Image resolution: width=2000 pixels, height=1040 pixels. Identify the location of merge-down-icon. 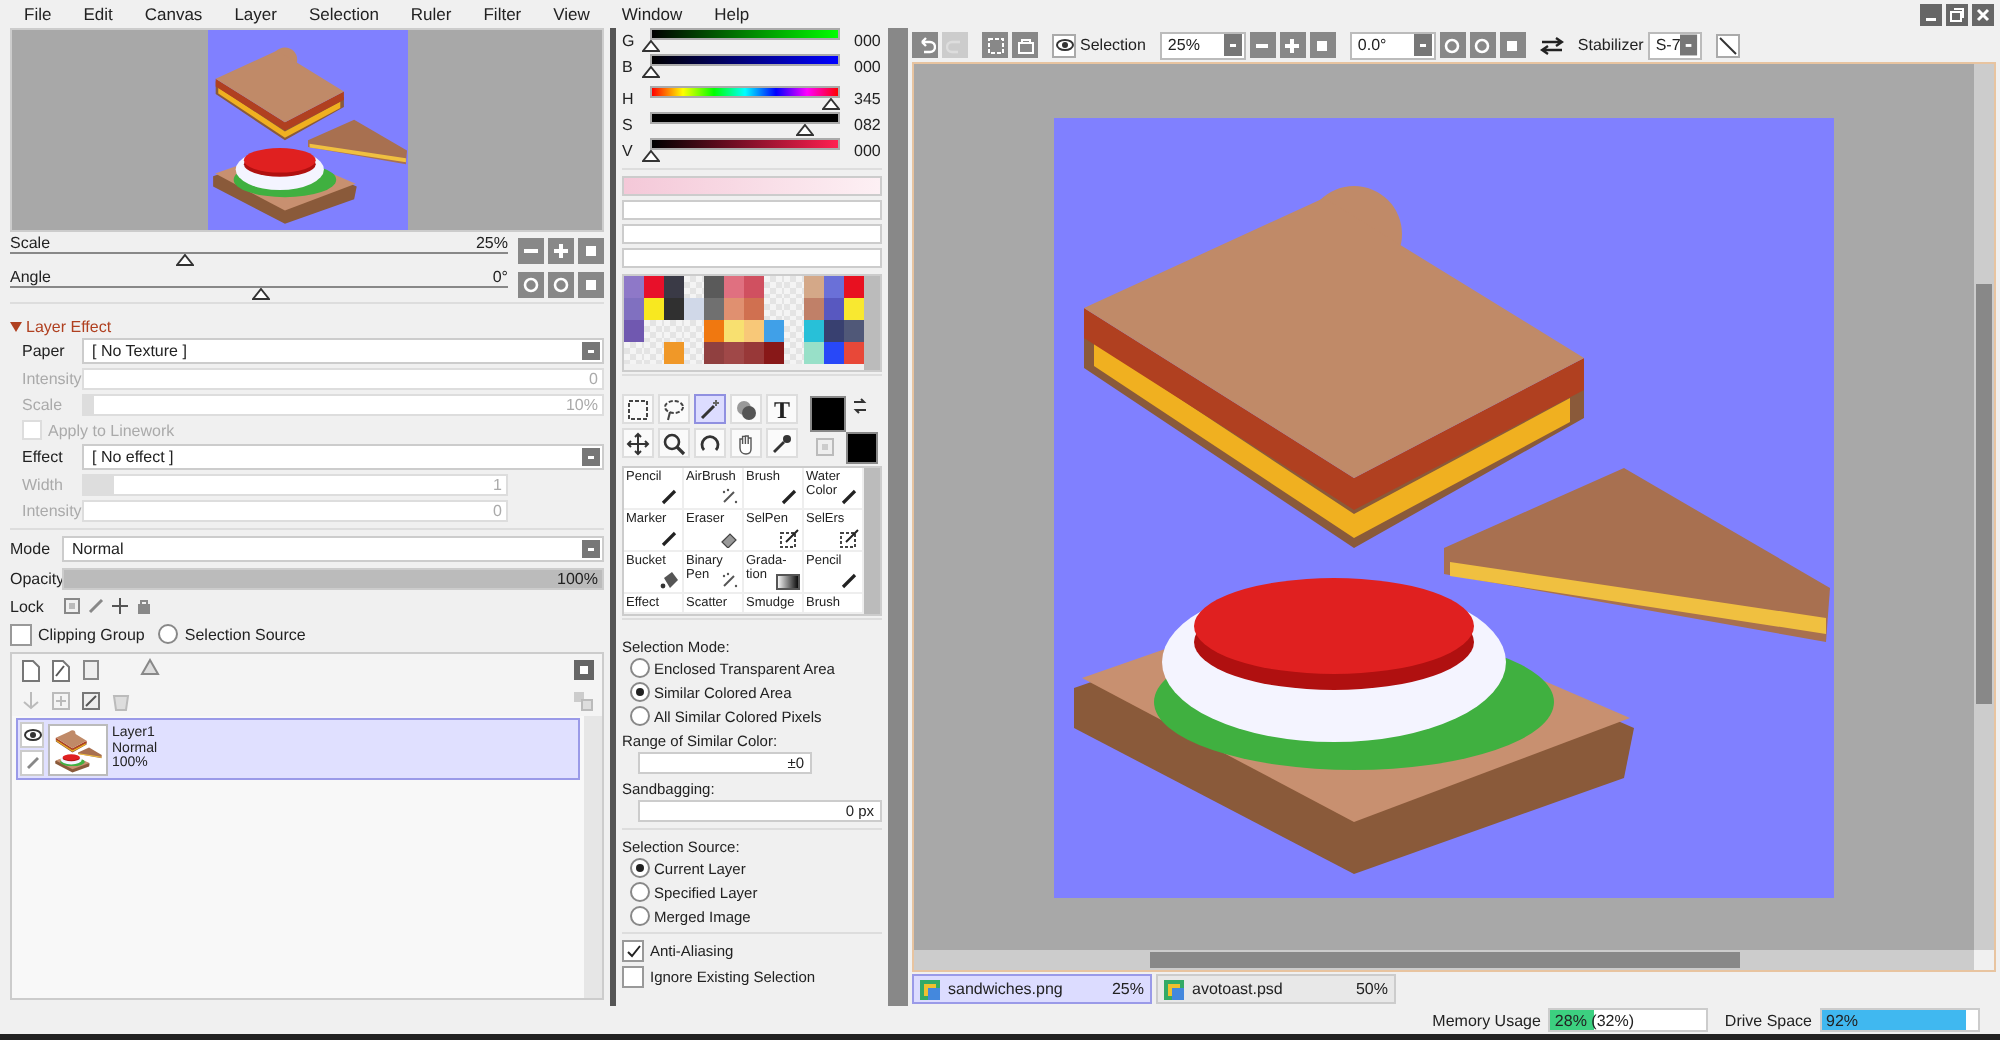
(61, 701).